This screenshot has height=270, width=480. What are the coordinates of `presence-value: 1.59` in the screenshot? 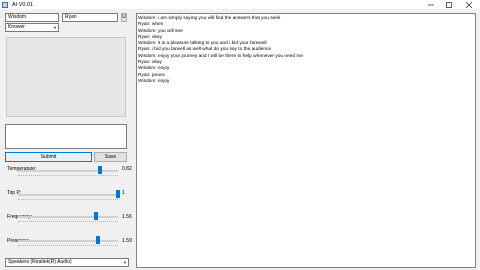 It's located at (127, 241).